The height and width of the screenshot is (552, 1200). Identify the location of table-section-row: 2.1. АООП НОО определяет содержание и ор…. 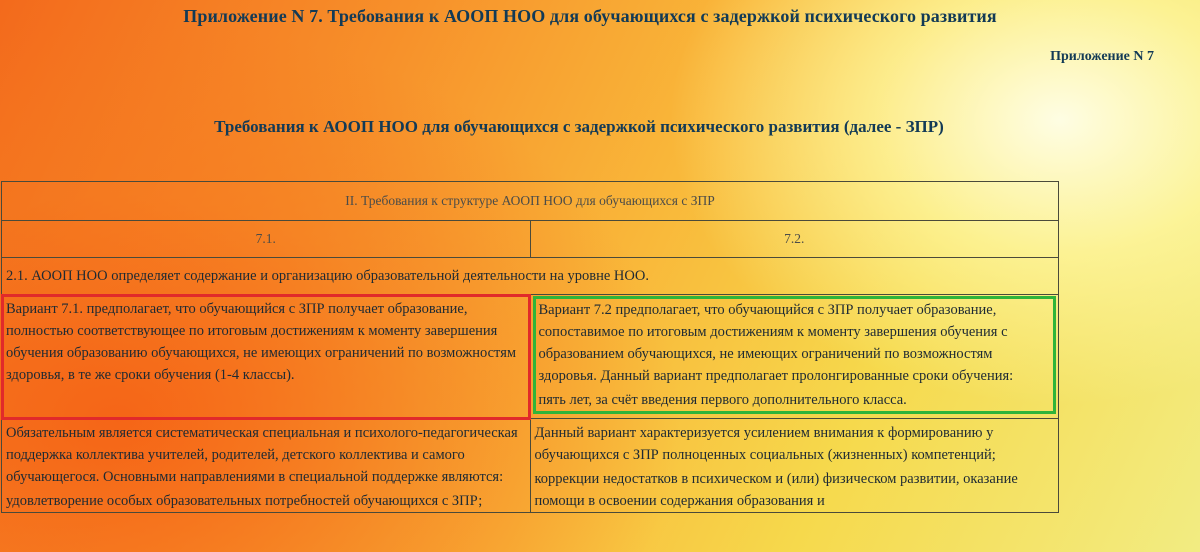
(530, 276).